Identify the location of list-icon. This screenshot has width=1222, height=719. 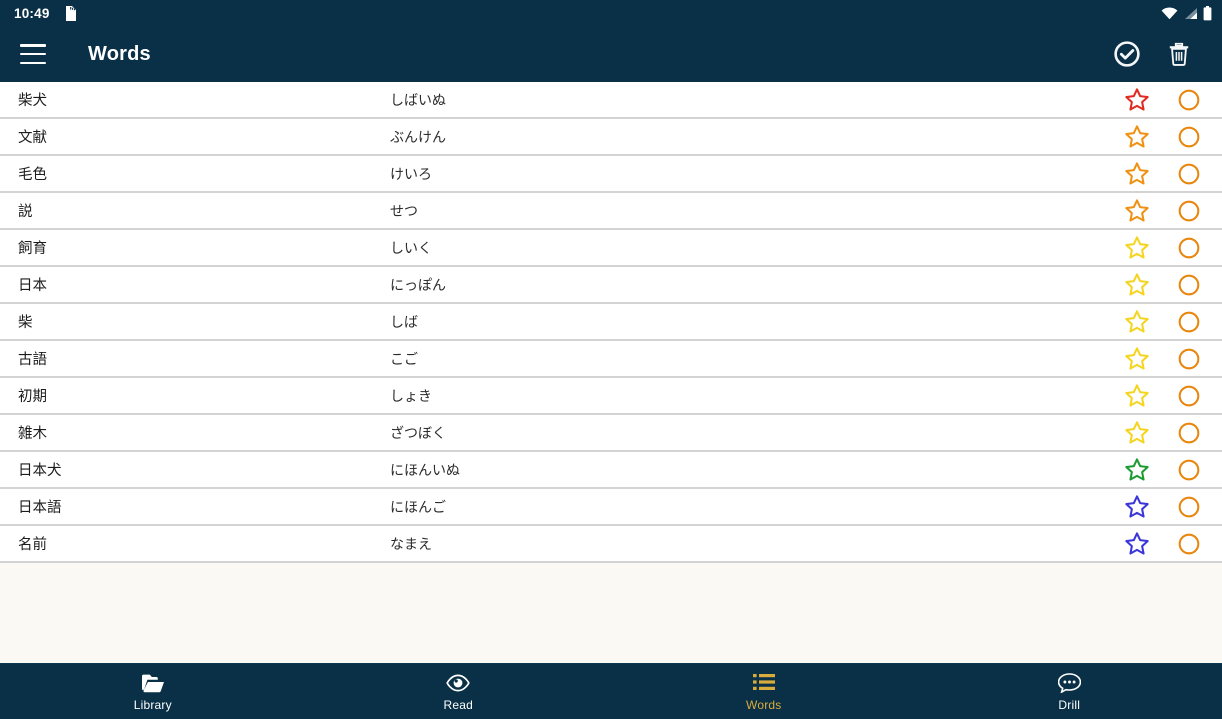
(763, 683).